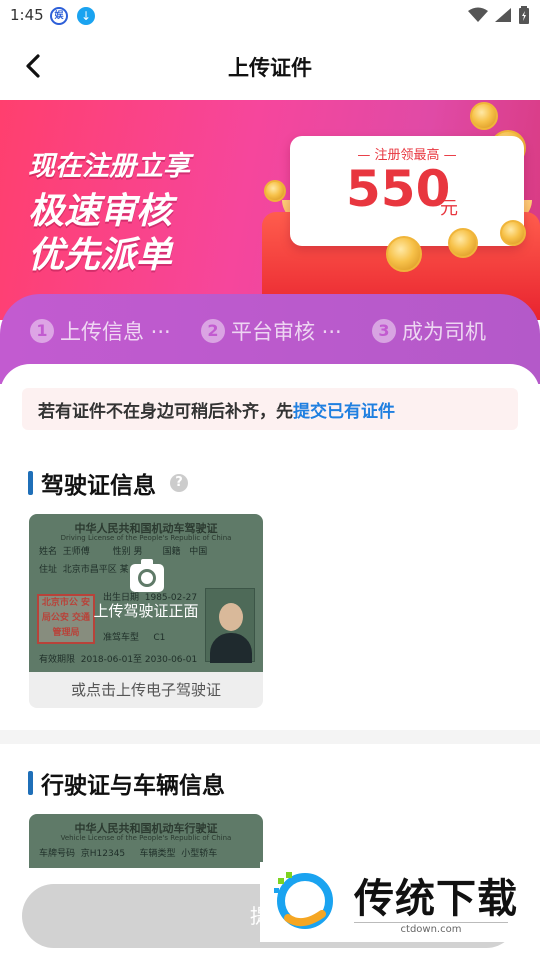 The image size is (540, 960). I want to click on license-name-row: 姓名 王师傅 性别 男 国籍 中国, so click(123, 550).